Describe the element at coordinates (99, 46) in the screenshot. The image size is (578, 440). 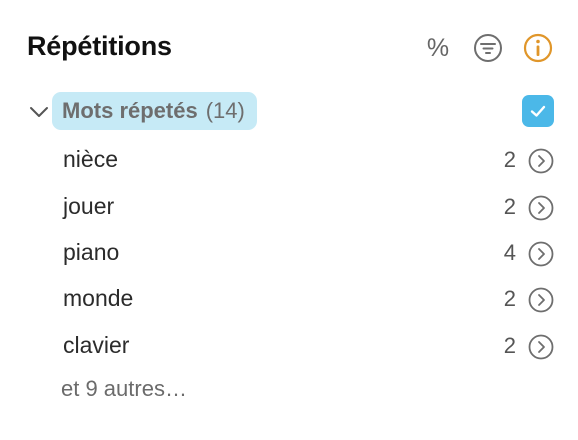
I see `panel-title: Répétitions` at that location.